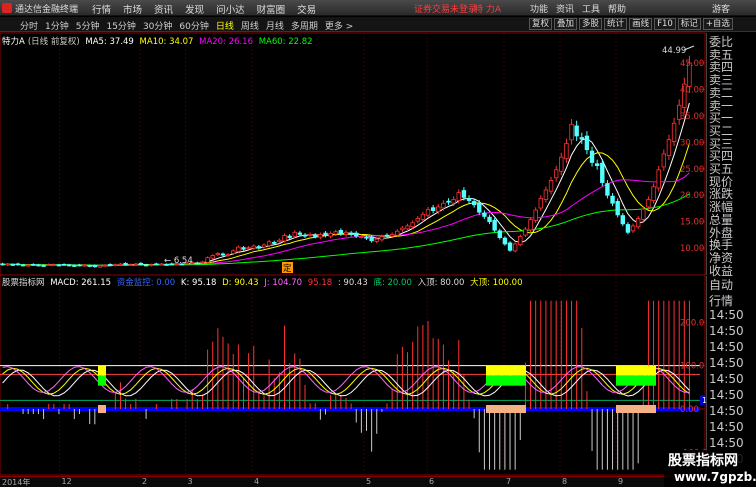 The width and height of the screenshot is (756, 487). I want to click on indicator-name: 股票指标网, so click(23, 283).